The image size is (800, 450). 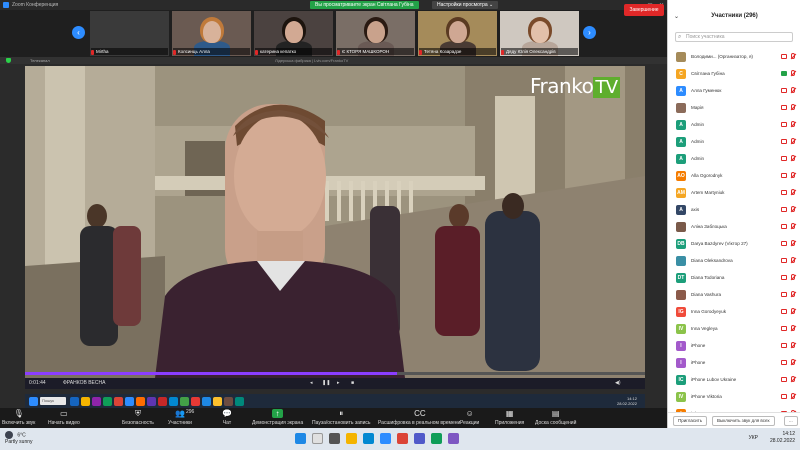 I want to click on participant-row: IV iPhone Viktoria, so click(x=734, y=396).